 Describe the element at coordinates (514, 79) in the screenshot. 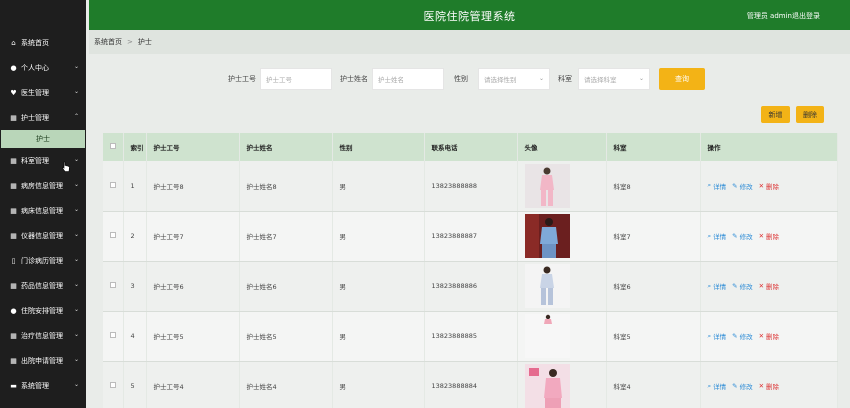

I see `sex-select: 请选择性别 ⌄` at that location.